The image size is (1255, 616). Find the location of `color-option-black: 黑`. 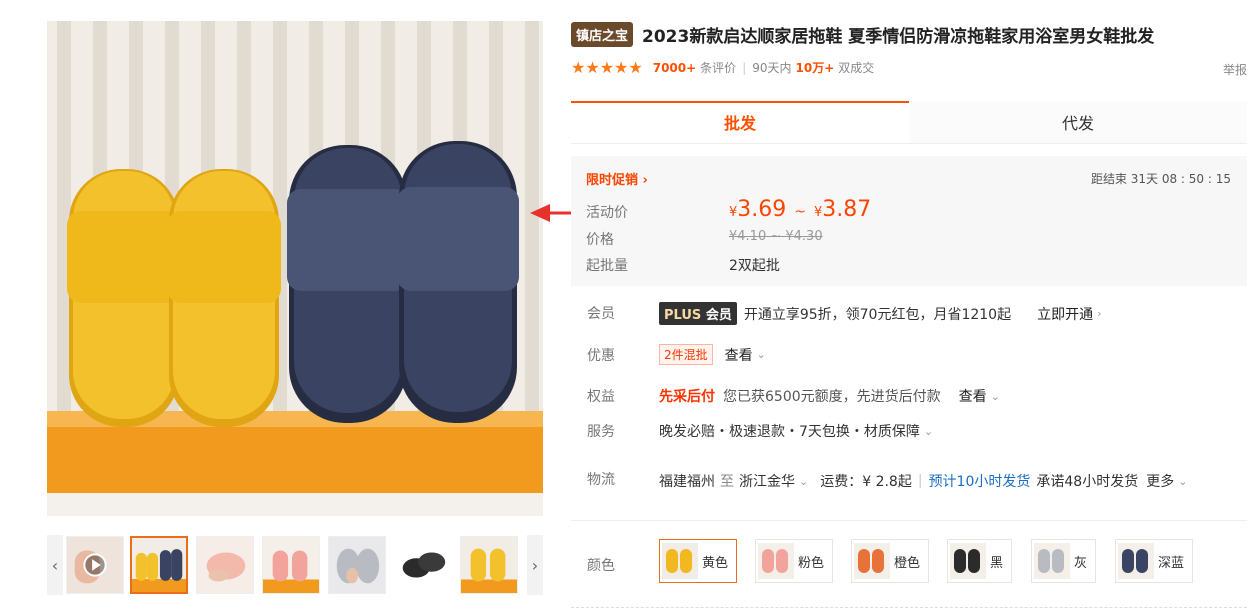

color-option-black: 黑 is located at coordinates (980, 561).